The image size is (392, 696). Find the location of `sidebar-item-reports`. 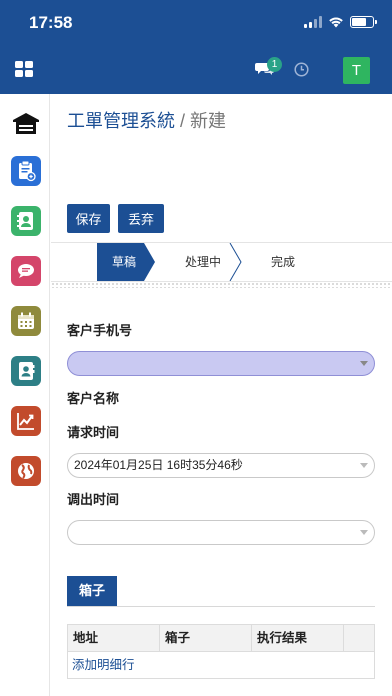

sidebar-item-reports is located at coordinates (26, 421).